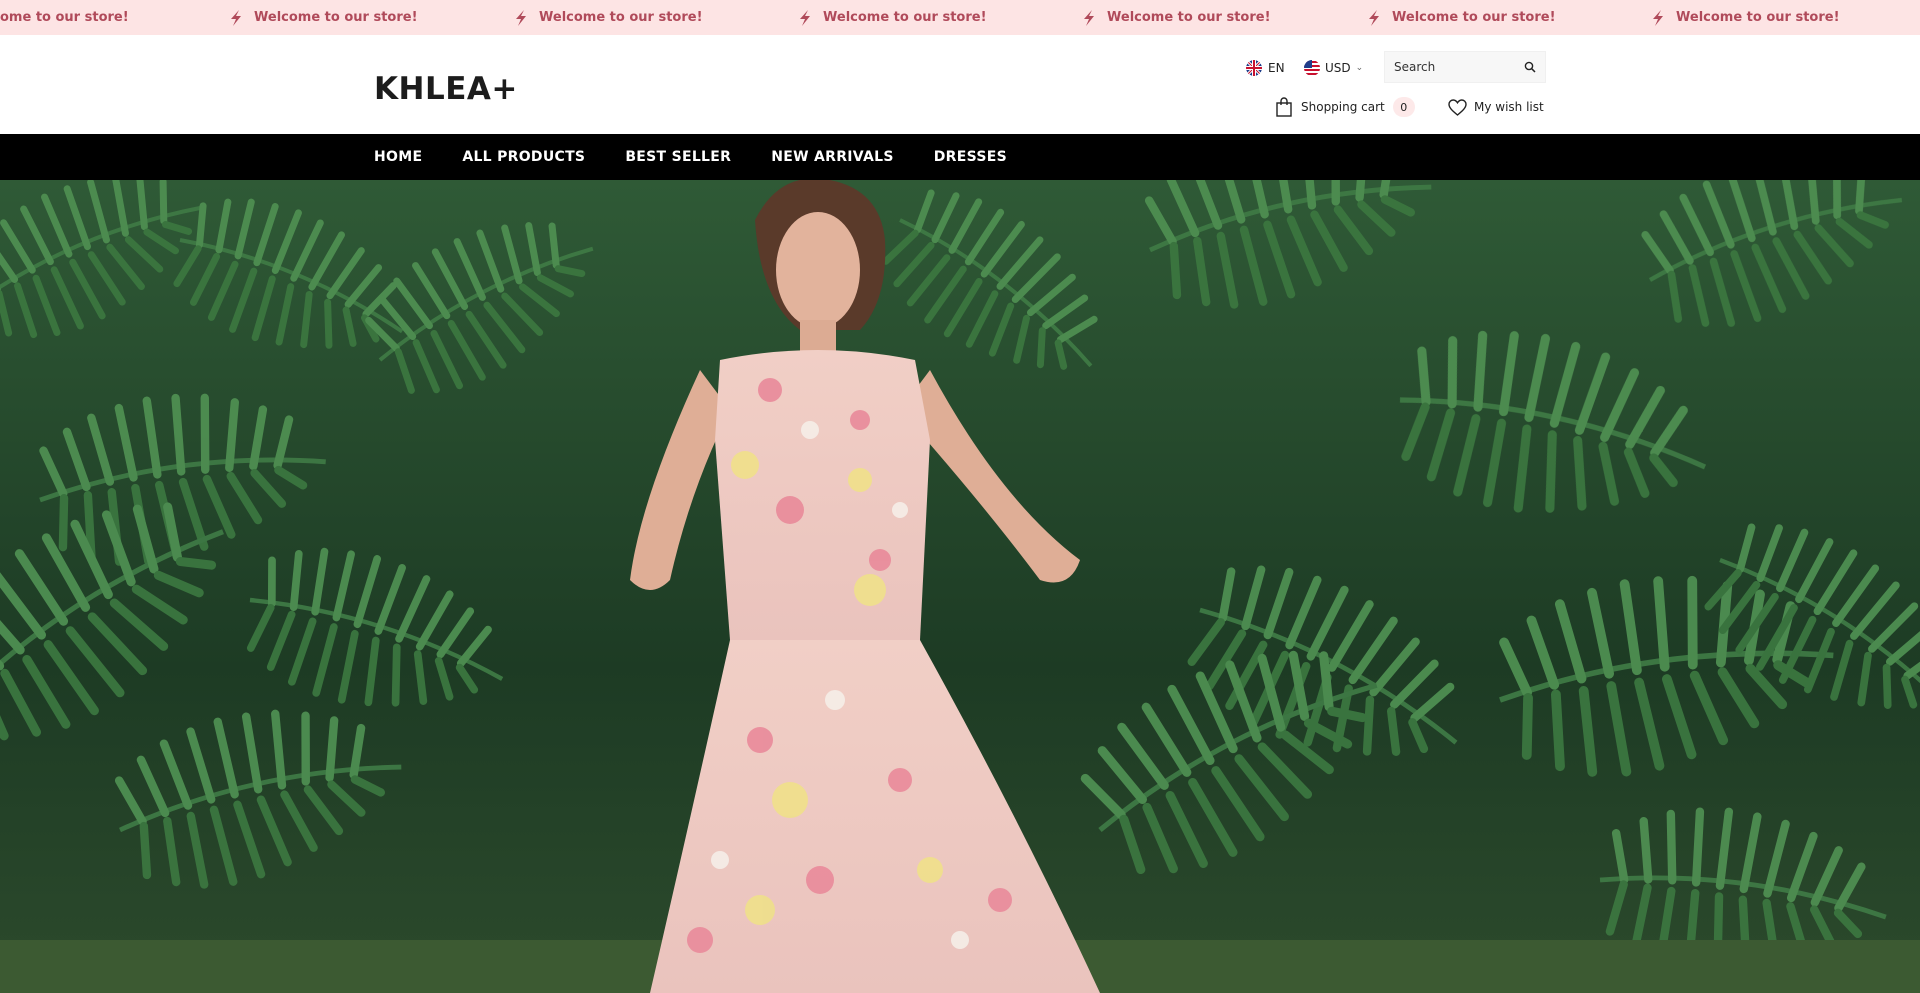  What do you see at coordinates (970, 157) in the screenshot?
I see `nav-item-dresses: DRESSES` at bounding box center [970, 157].